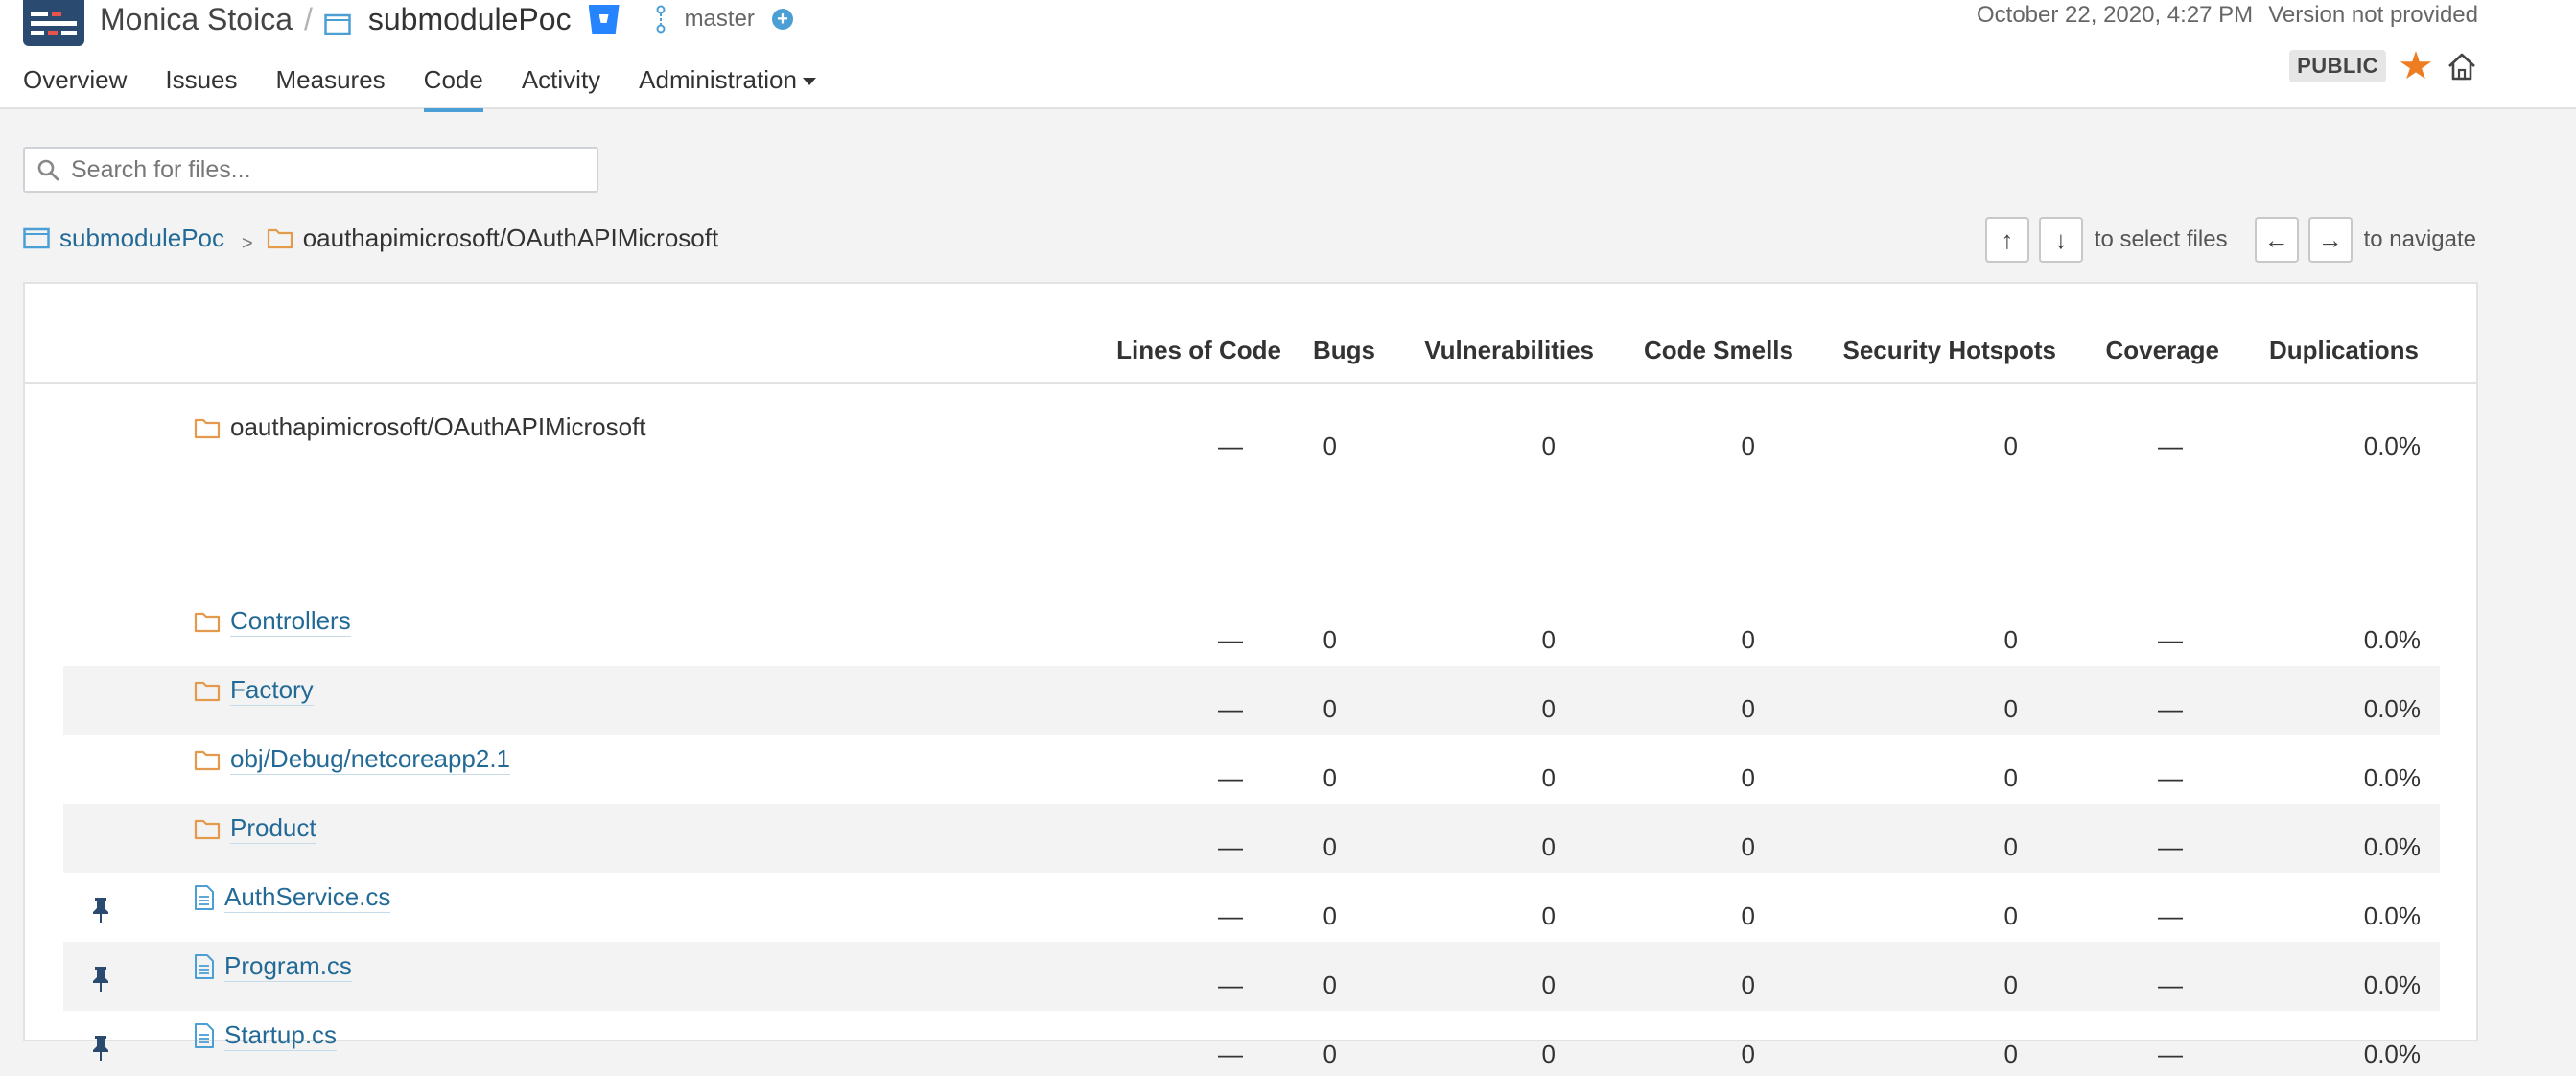  Describe the element at coordinates (281, 1035) in the screenshot. I see `row-link: Startup.cs` at that location.